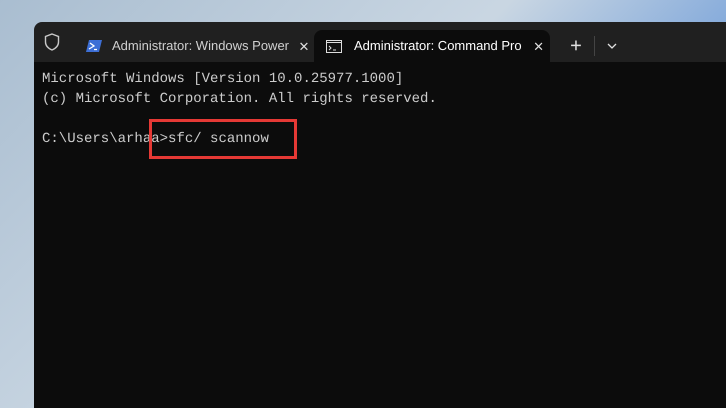 The height and width of the screenshot is (408, 726). What do you see at coordinates (200, 46) in the screenshot?
I see `tab-title: Administrator: Windows Power` at bounding box center [200, 46].